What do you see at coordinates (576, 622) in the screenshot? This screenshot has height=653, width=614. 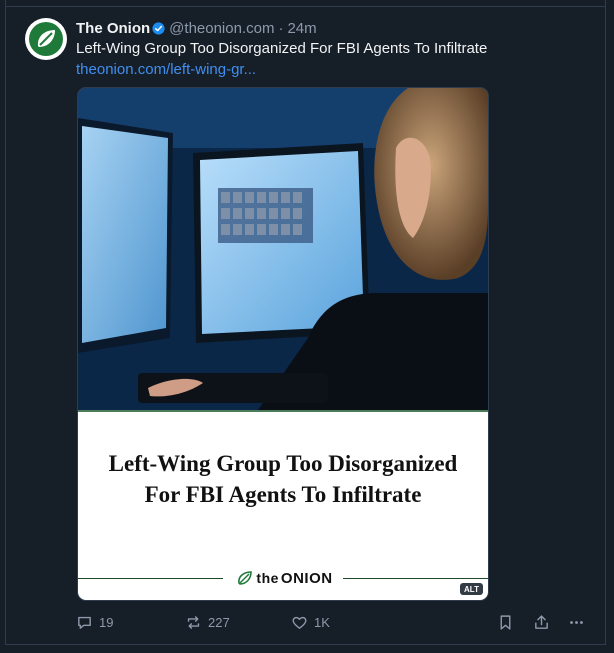 I see `more-dots-icon` at bounding box center [576, 622].